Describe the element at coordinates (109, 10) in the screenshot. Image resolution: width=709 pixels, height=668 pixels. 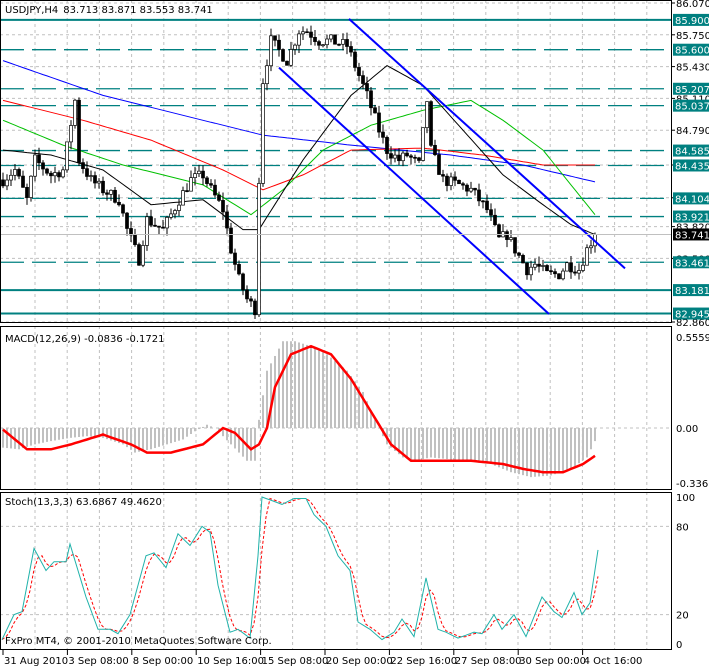
I see `symbol-header: USDJPY,H4 83.713 83.871 83.553 83.741` at that location.